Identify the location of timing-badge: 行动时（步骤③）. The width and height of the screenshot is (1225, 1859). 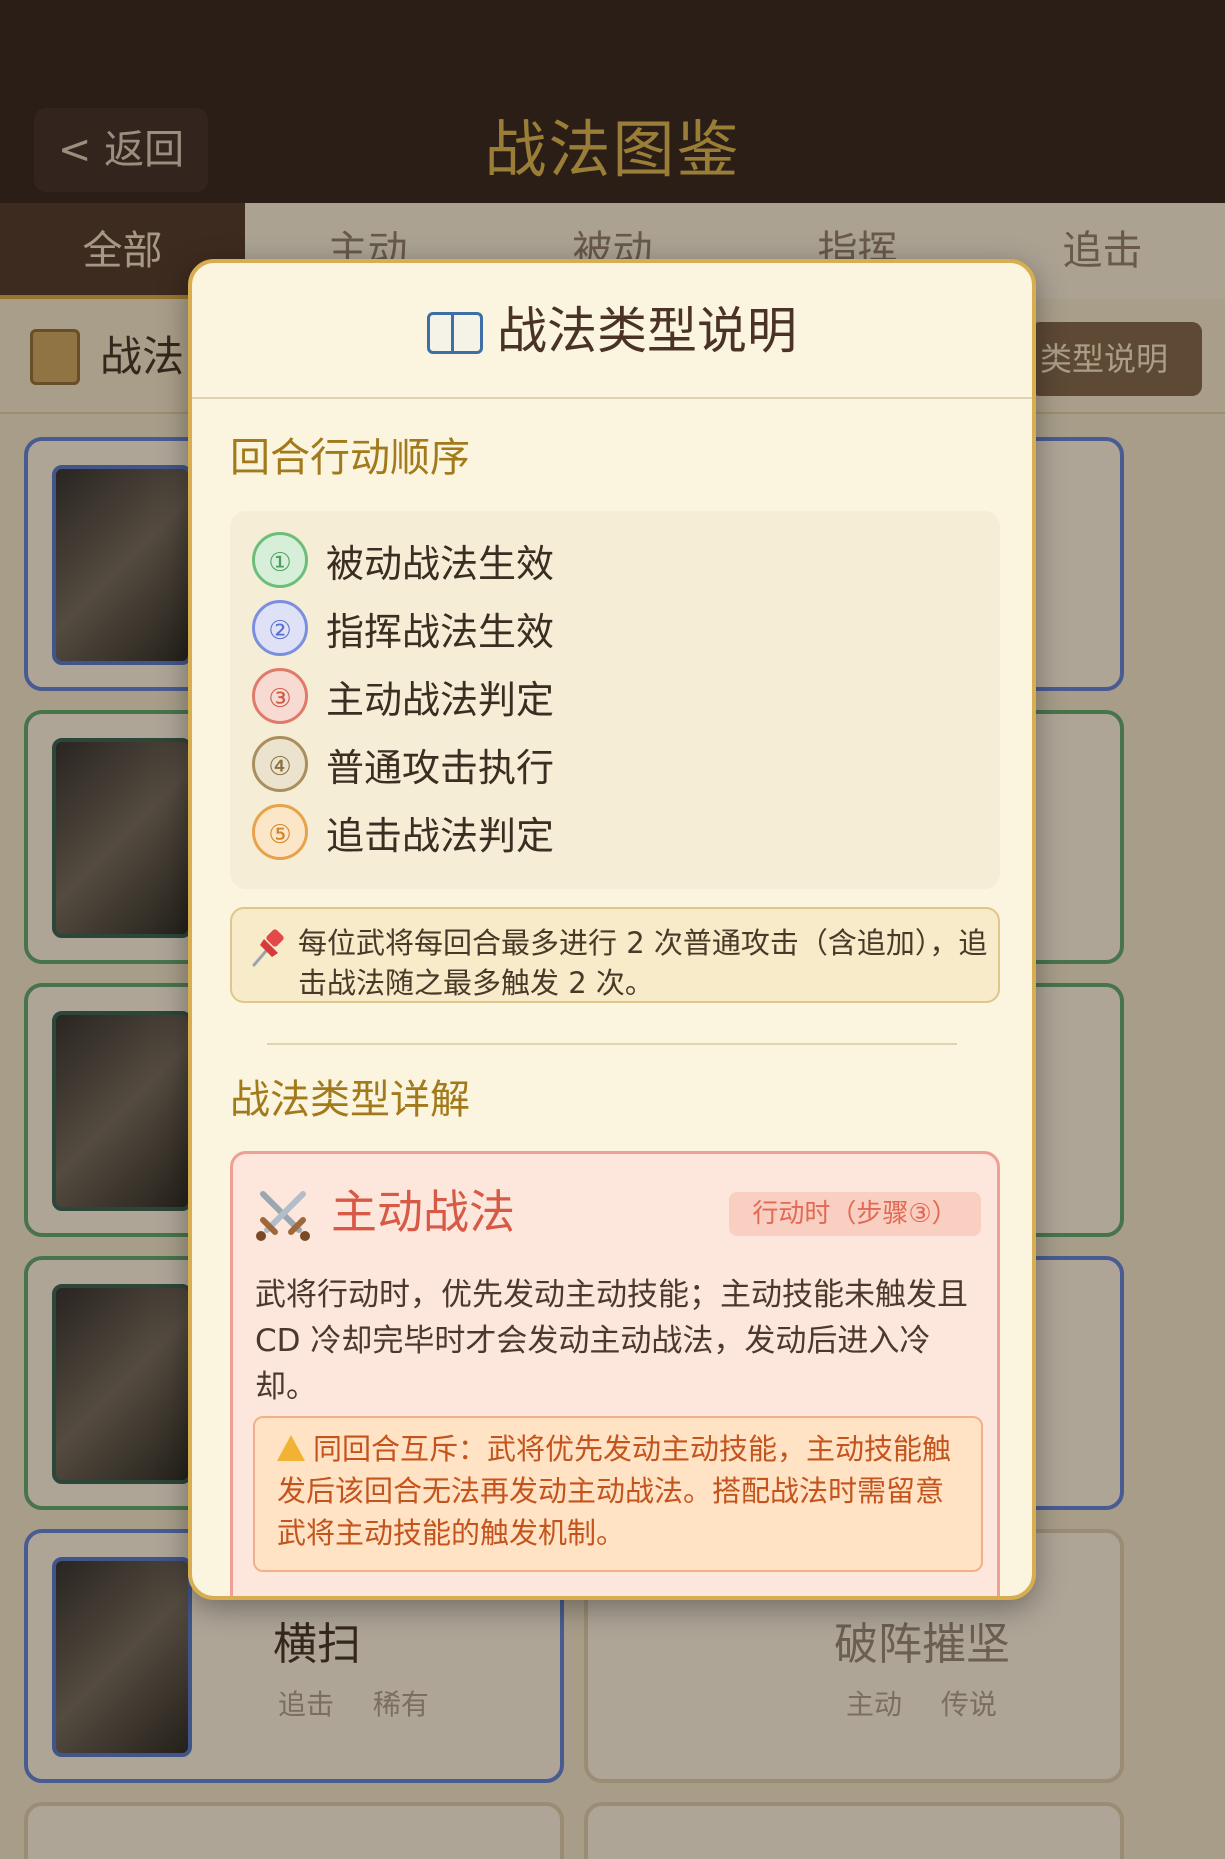
(855, 1214).